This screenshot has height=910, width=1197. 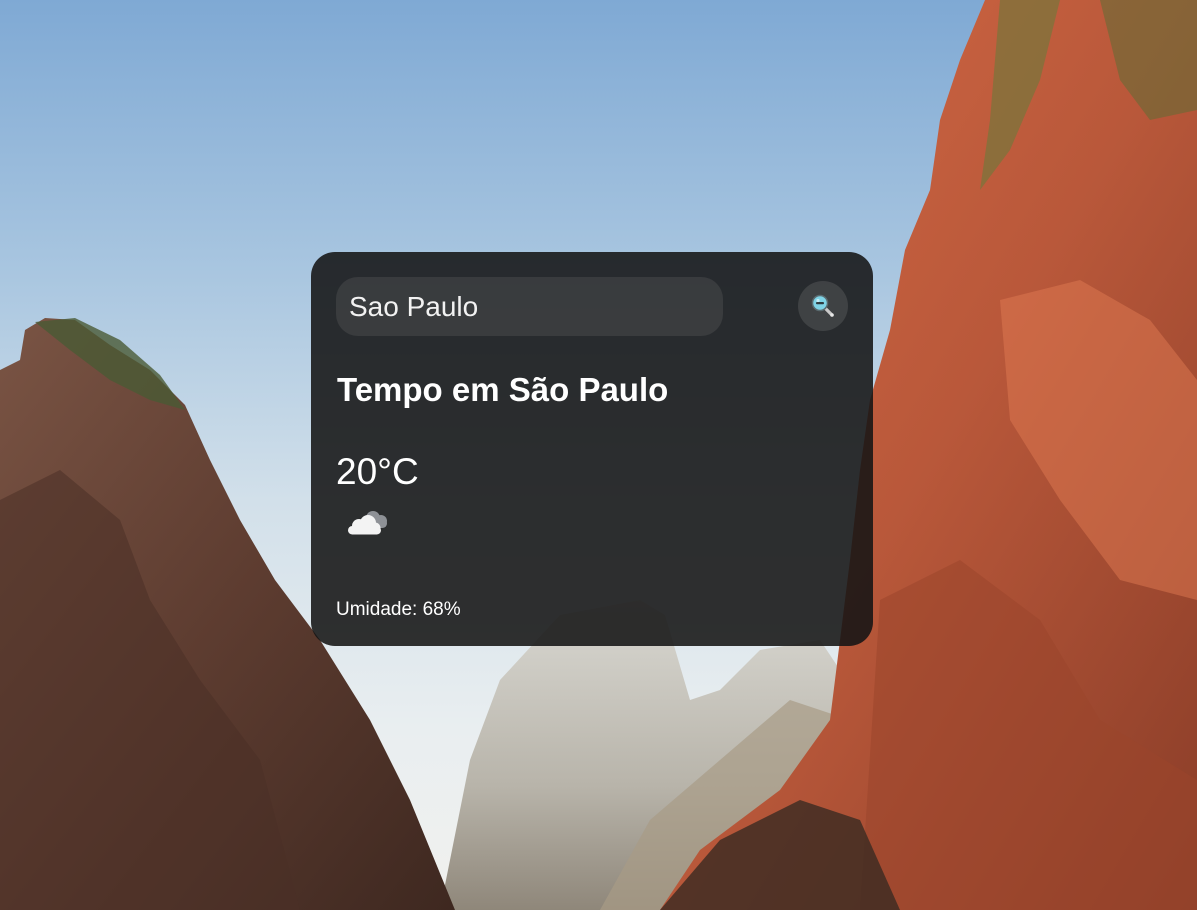 What do you see at coordinates (377, 471) in the screenshot?
I see `temperature-value: 20°C` at bounding box center [377, 471].